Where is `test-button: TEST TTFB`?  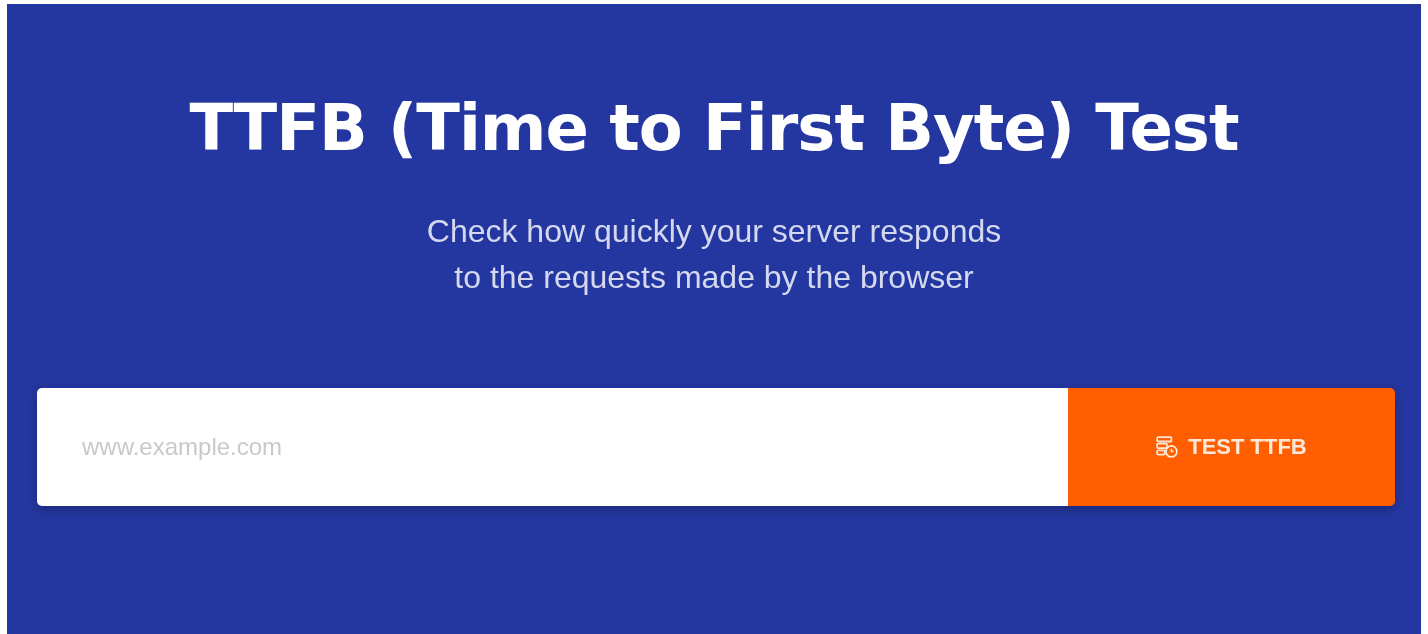
test-button: TEST TTFB is located at coordinates (1231, 447).